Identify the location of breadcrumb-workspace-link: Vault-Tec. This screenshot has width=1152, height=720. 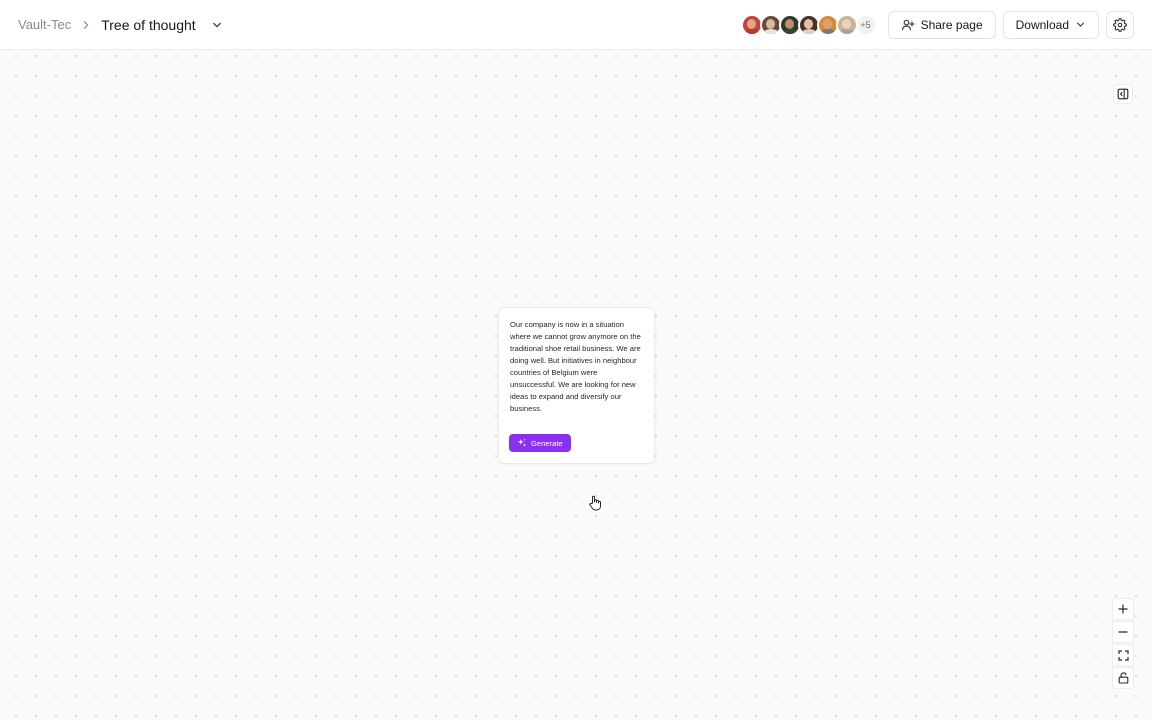
(44, 24).